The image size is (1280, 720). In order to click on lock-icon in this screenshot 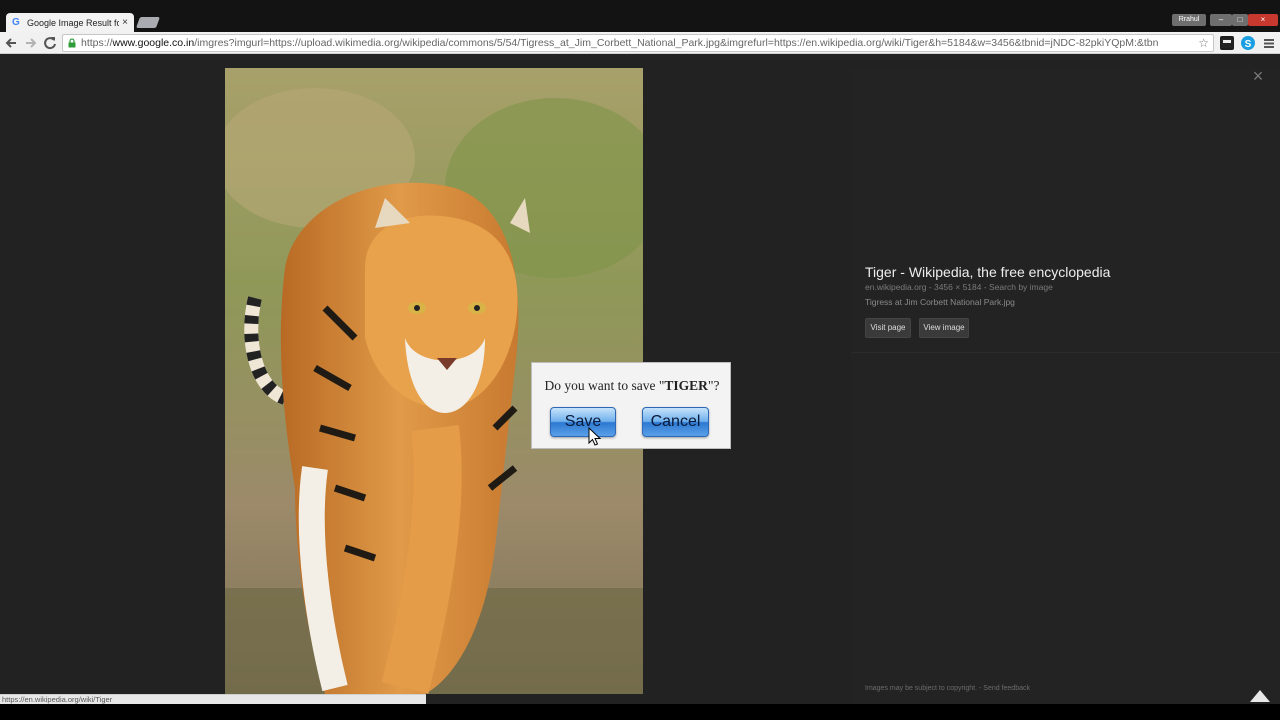, I will do `click(72, 43)`.